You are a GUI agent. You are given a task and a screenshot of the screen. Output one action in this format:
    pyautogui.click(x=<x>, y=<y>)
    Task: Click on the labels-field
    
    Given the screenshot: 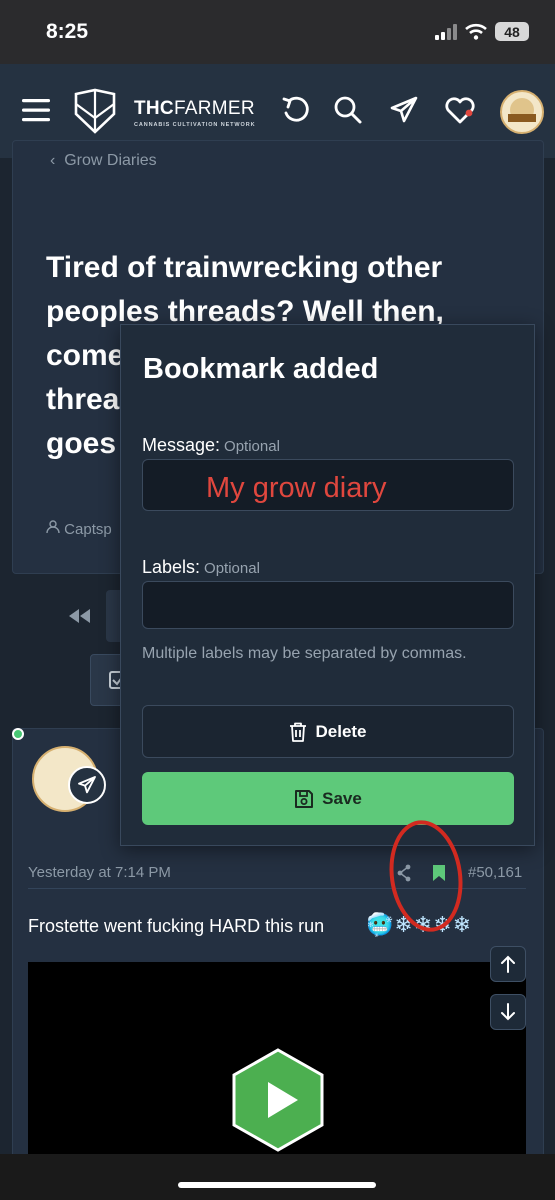 What is the action you would take?
    pyautogui.click(x=328, y=605)
    